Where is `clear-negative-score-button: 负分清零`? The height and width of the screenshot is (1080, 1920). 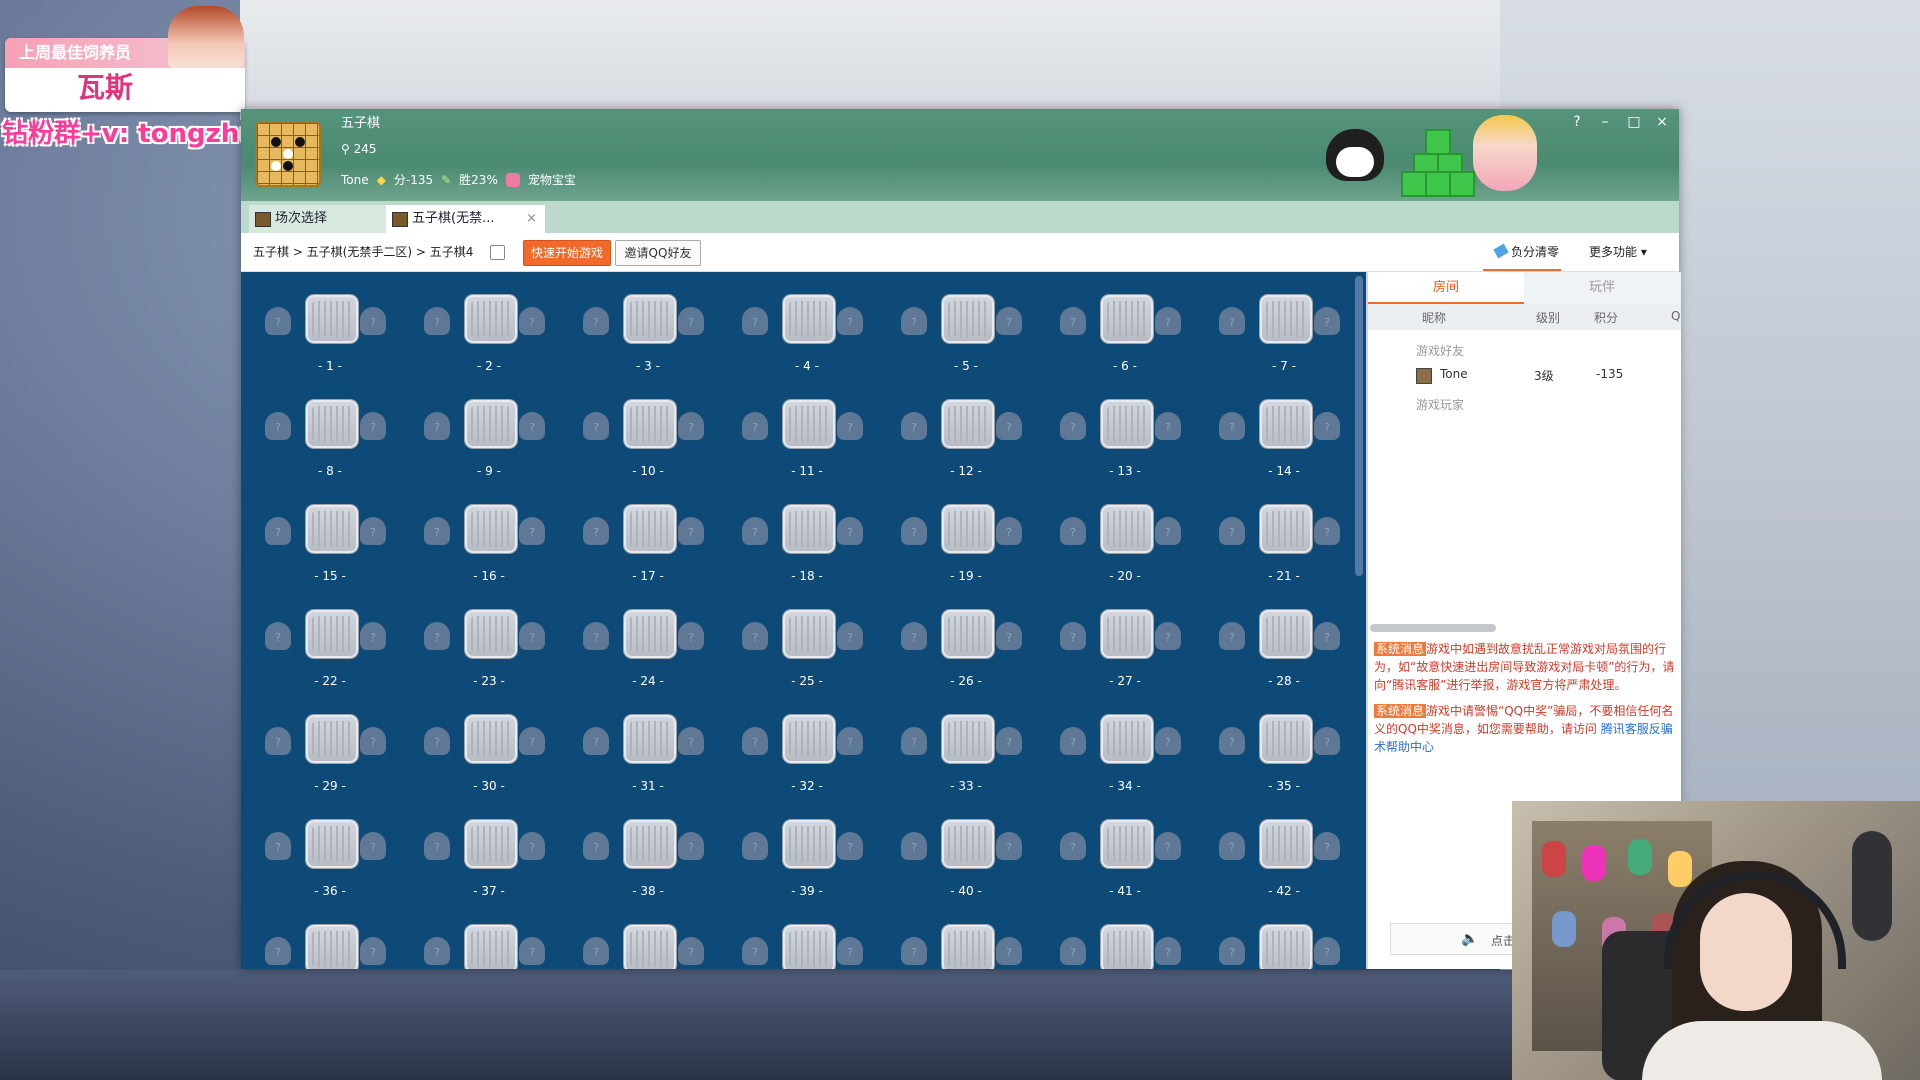 clear-negative-score-button: 负分清零 is located at coordinates (1522, 257).